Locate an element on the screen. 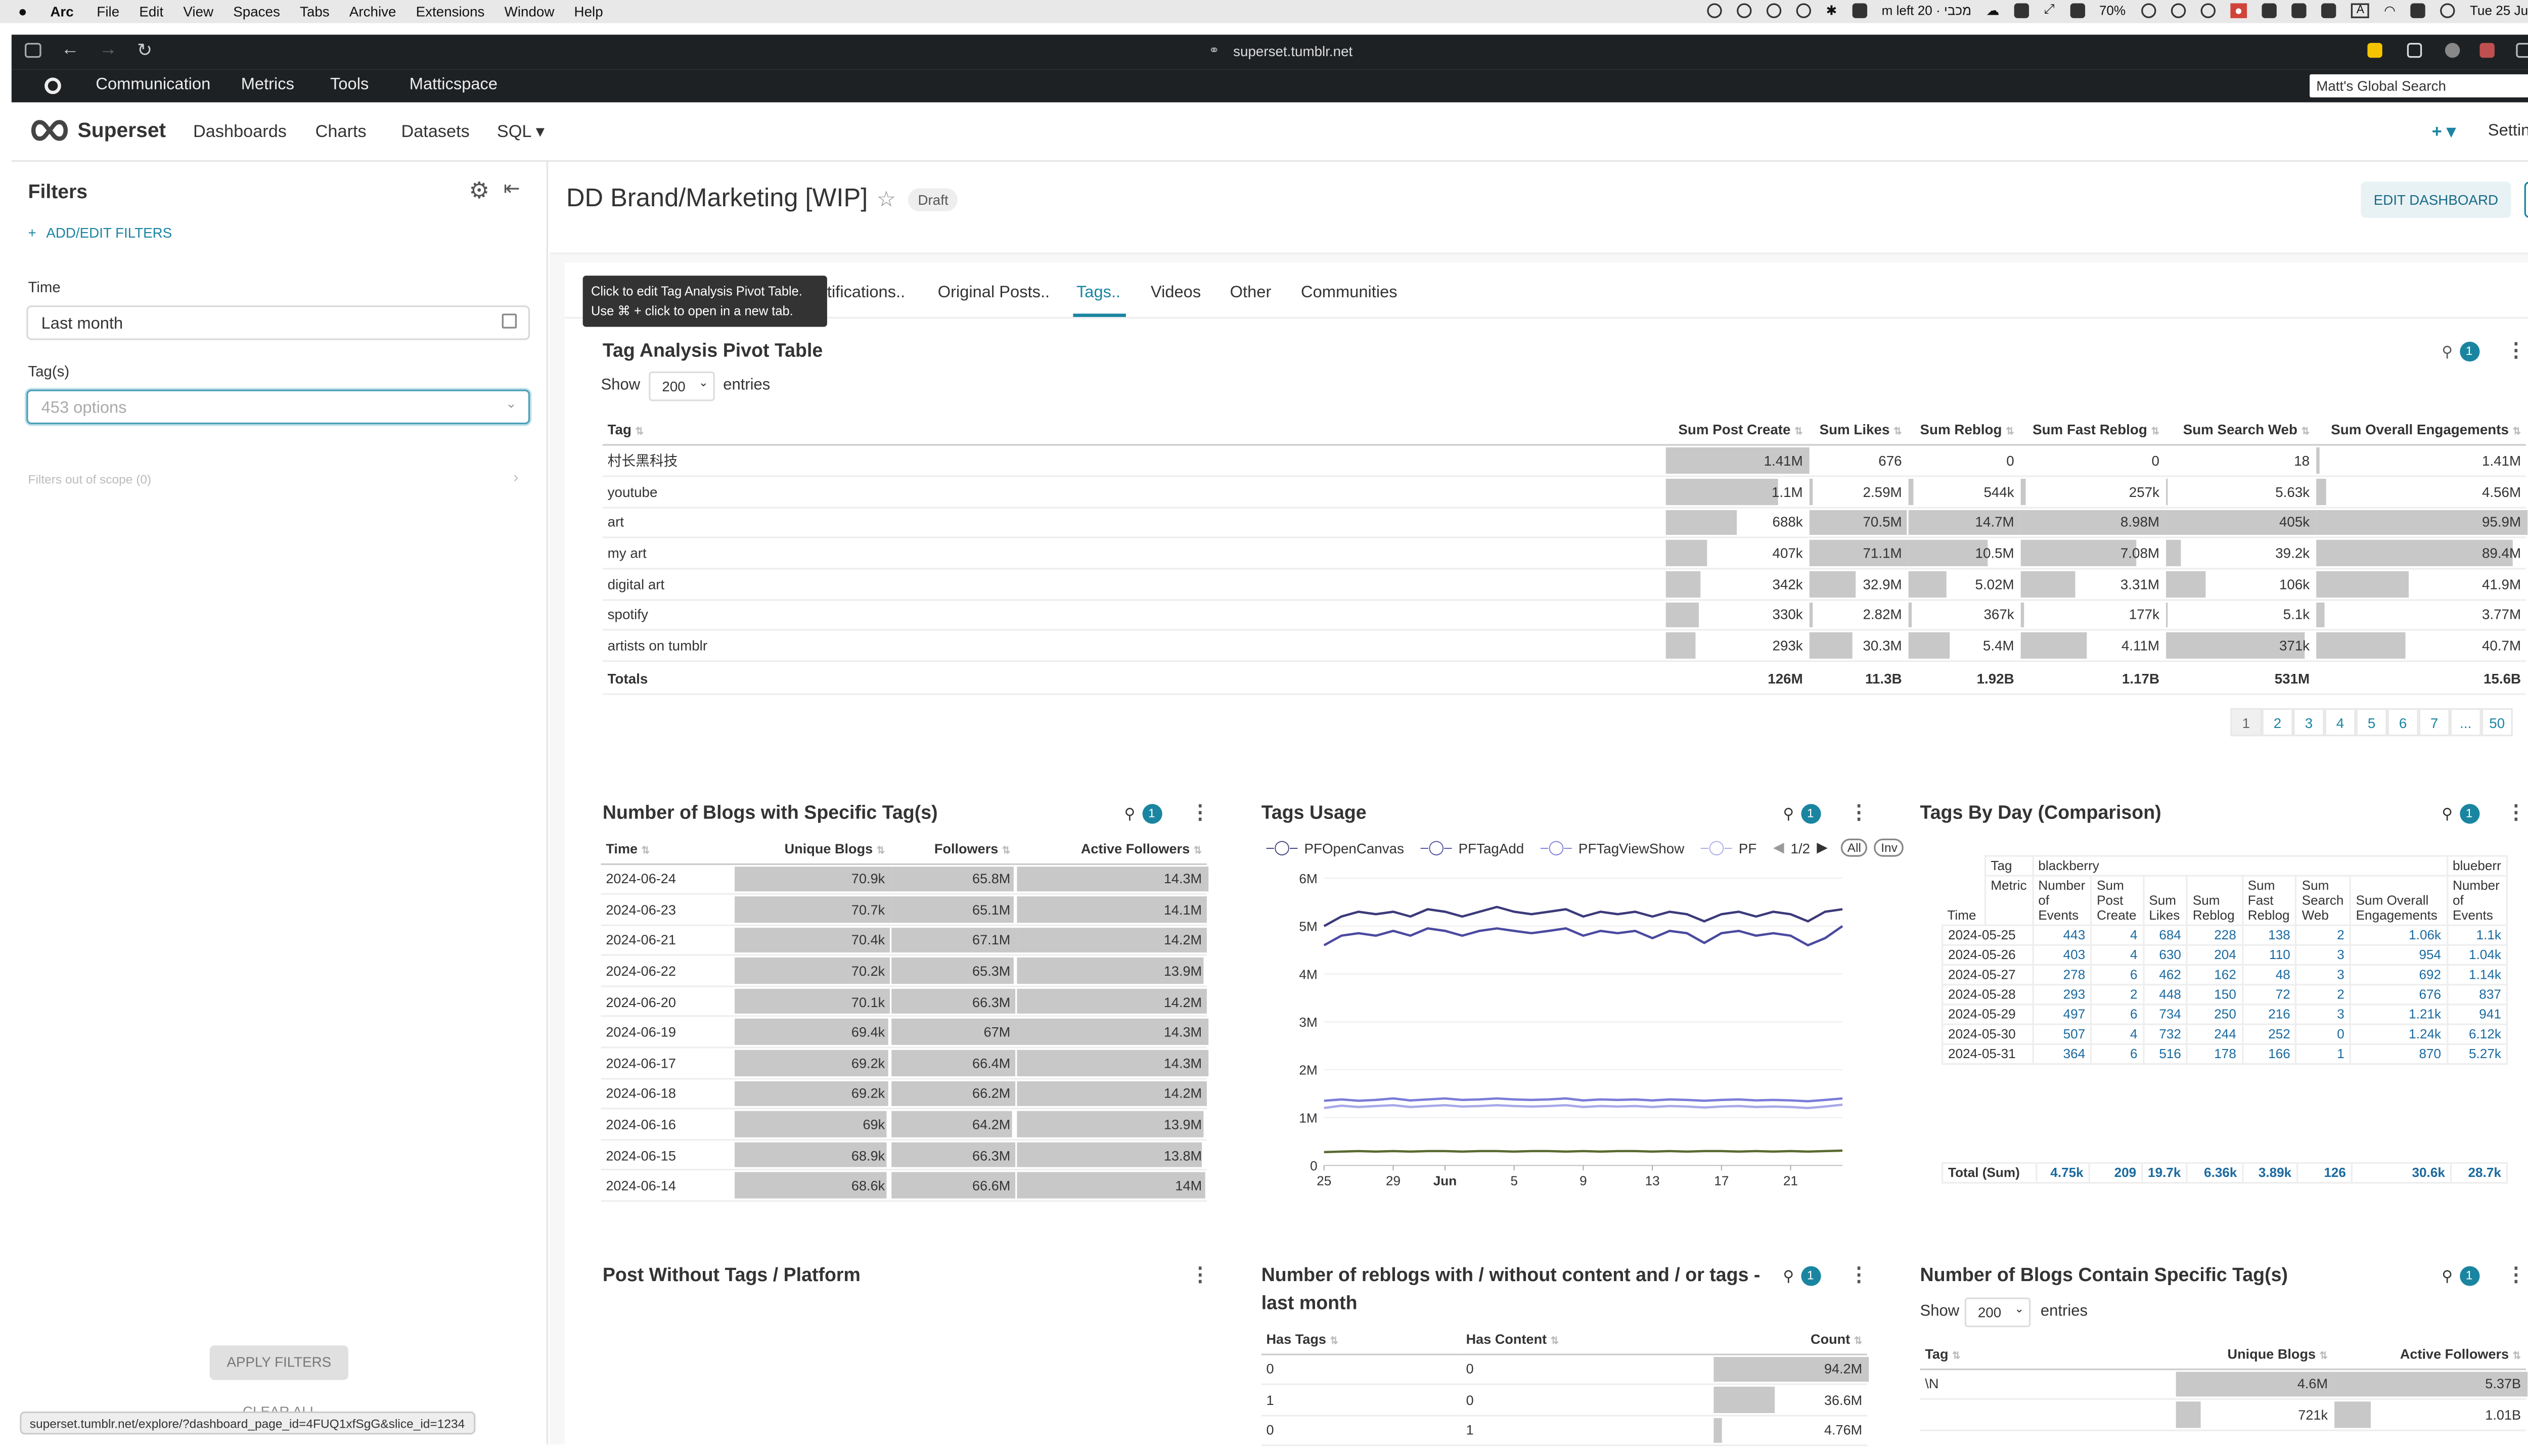 The height and width of the screenshot is (1456, 2528). page-button: 2 is located at coordinates (2278, 722).